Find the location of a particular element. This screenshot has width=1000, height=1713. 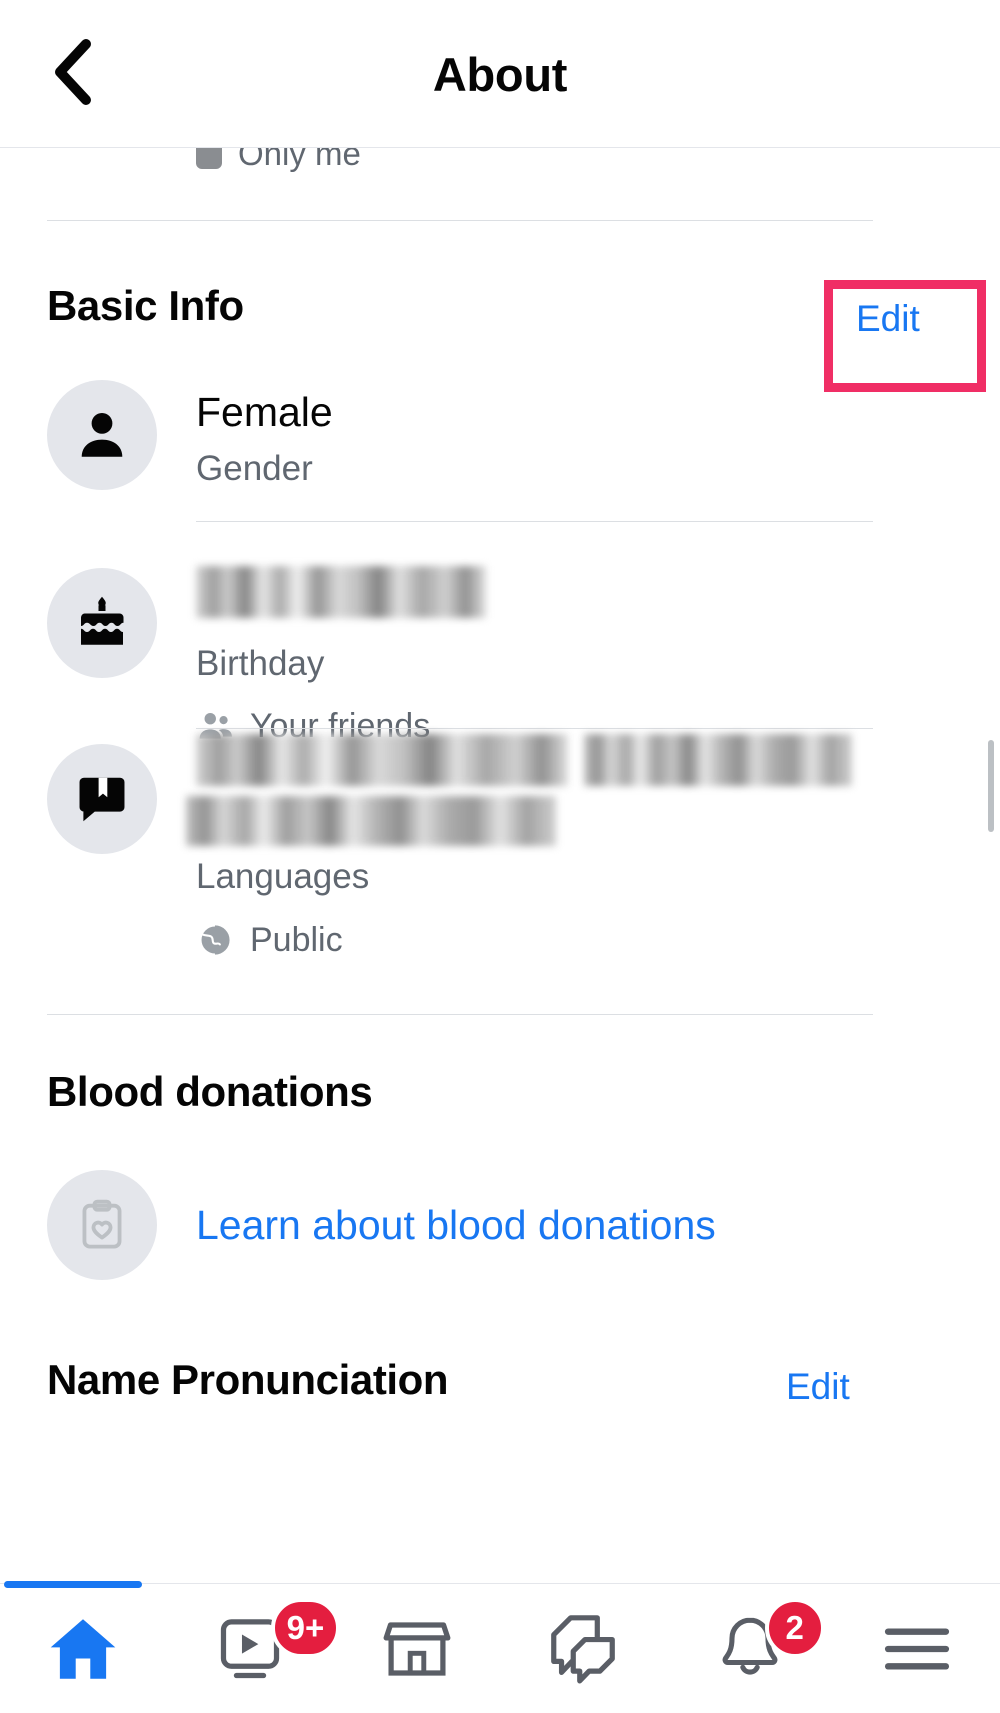

cutoff-privacy-row: Only me is located at coordinates (278, 162).